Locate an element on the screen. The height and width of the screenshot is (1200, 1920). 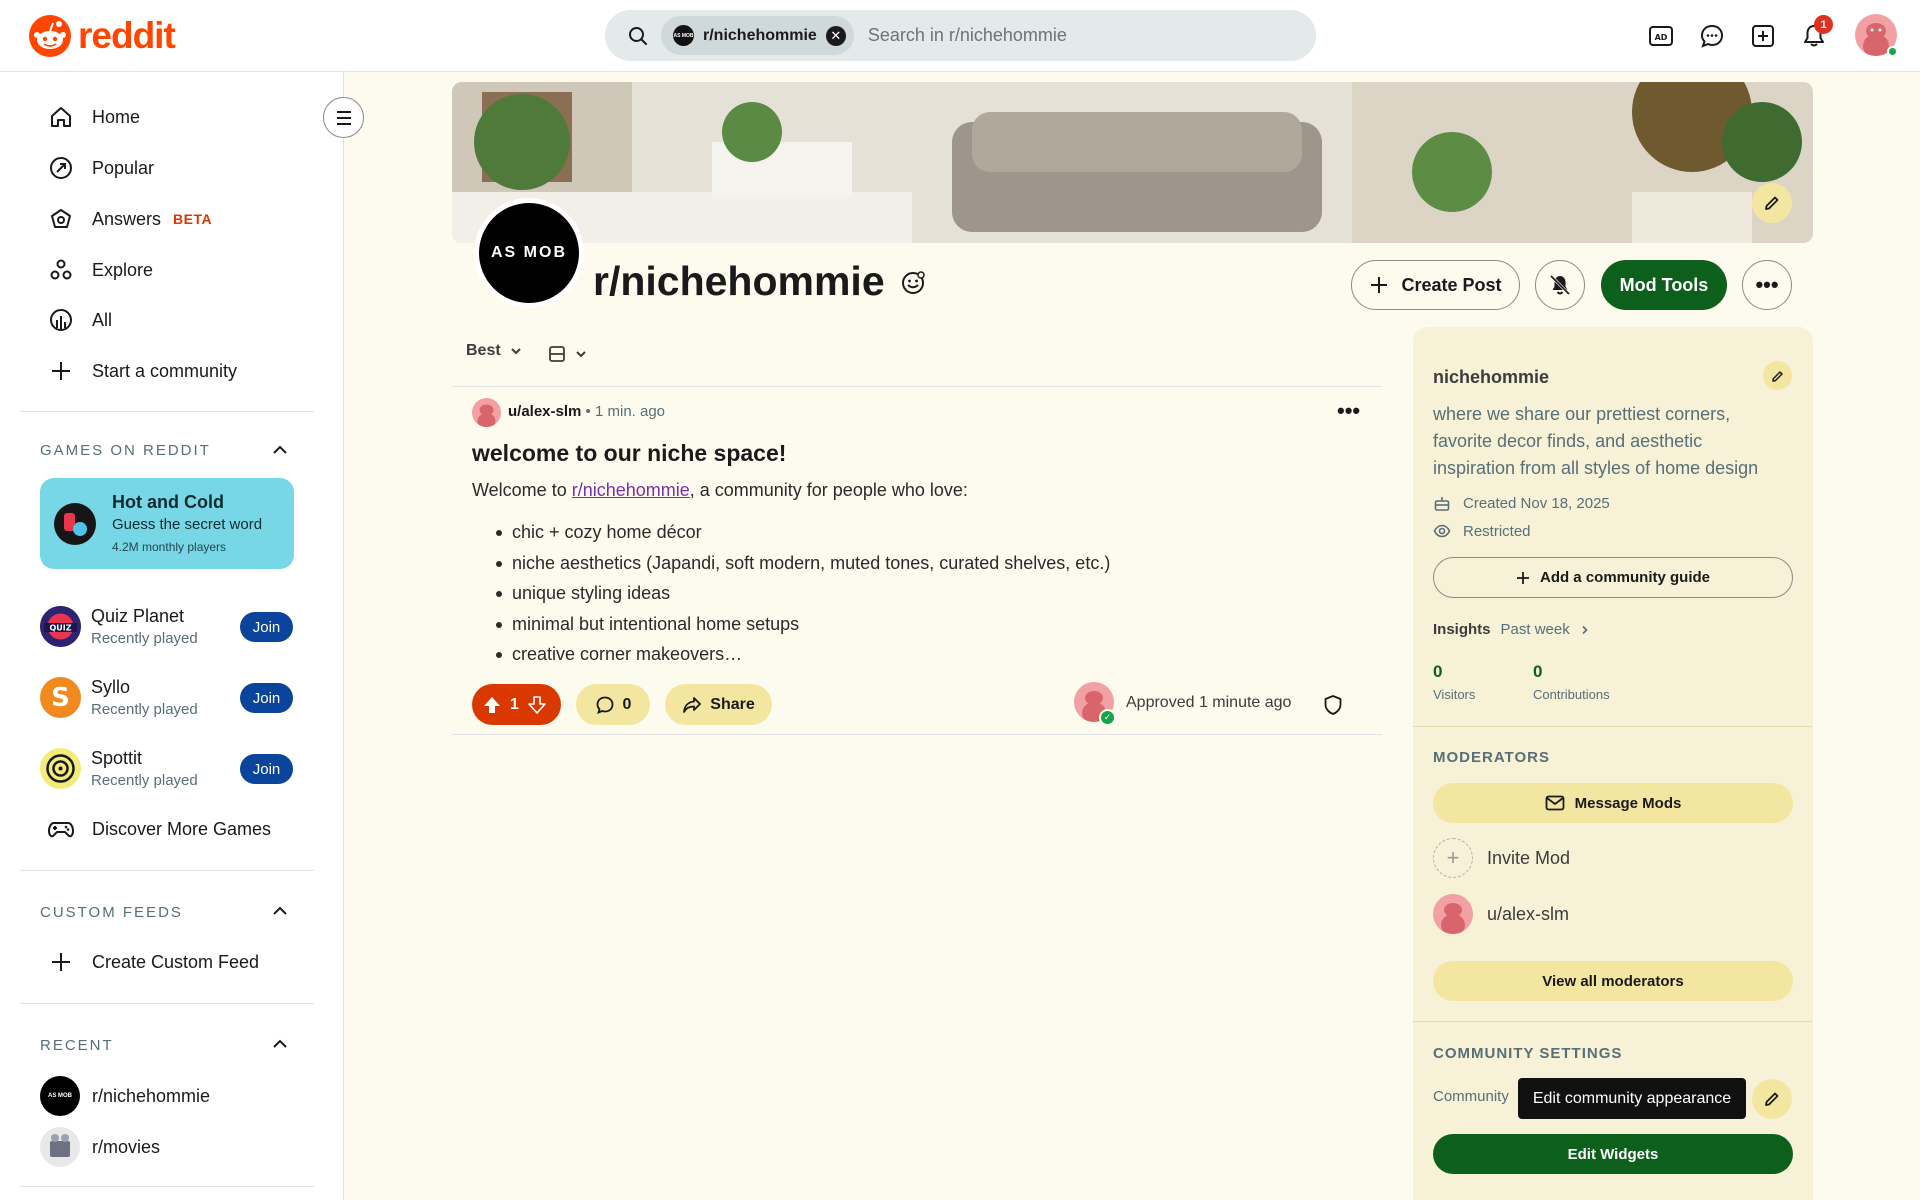
list-item: chic + cozy home décor is located at coordinates (802, 537).